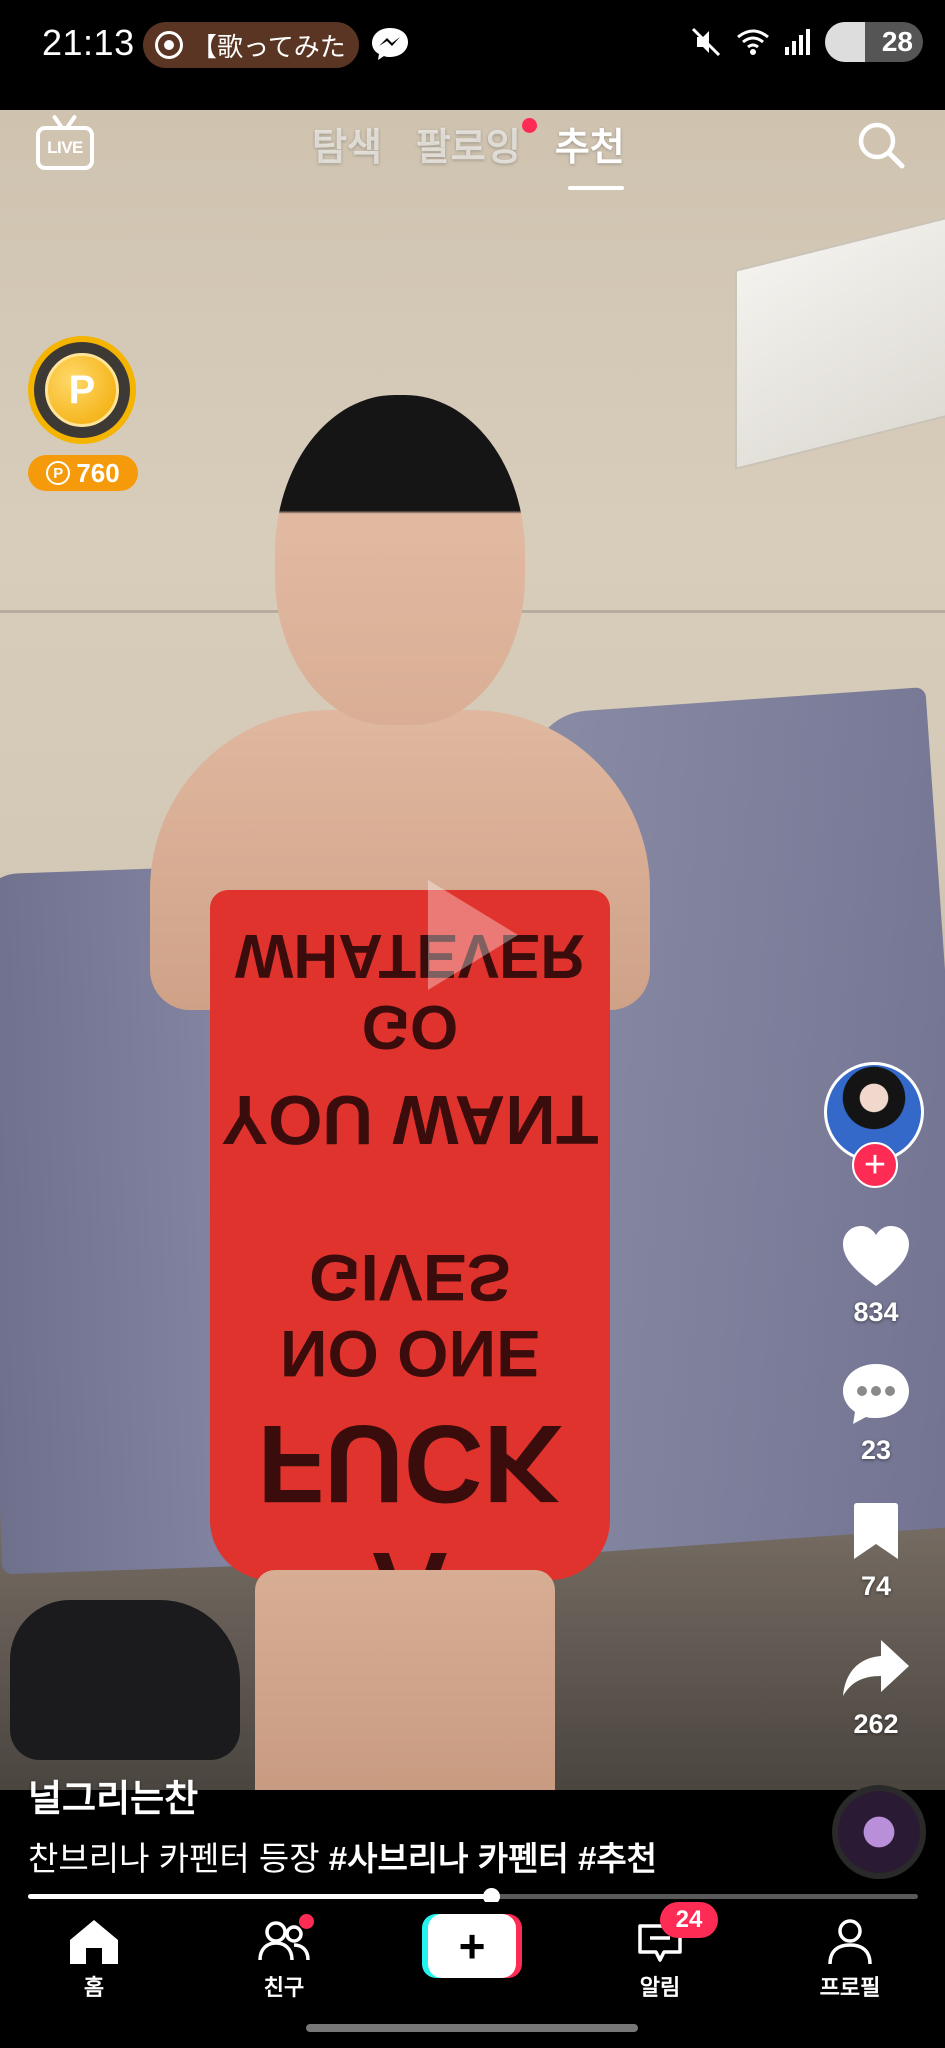 This screenshot has width=945, height=2048. Describe the element at coordinates (98, 472) in the screenshot. I see `coin-count: 760` at that location.